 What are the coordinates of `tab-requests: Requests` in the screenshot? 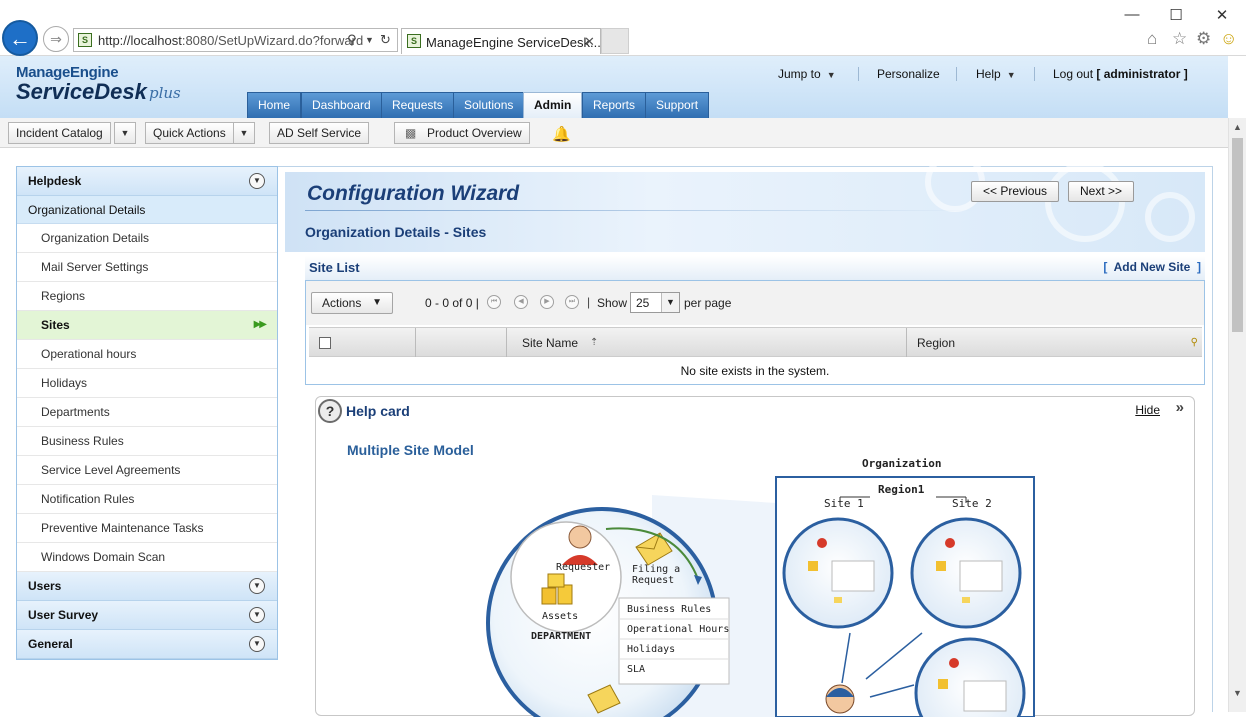 It's located at (417, 105).